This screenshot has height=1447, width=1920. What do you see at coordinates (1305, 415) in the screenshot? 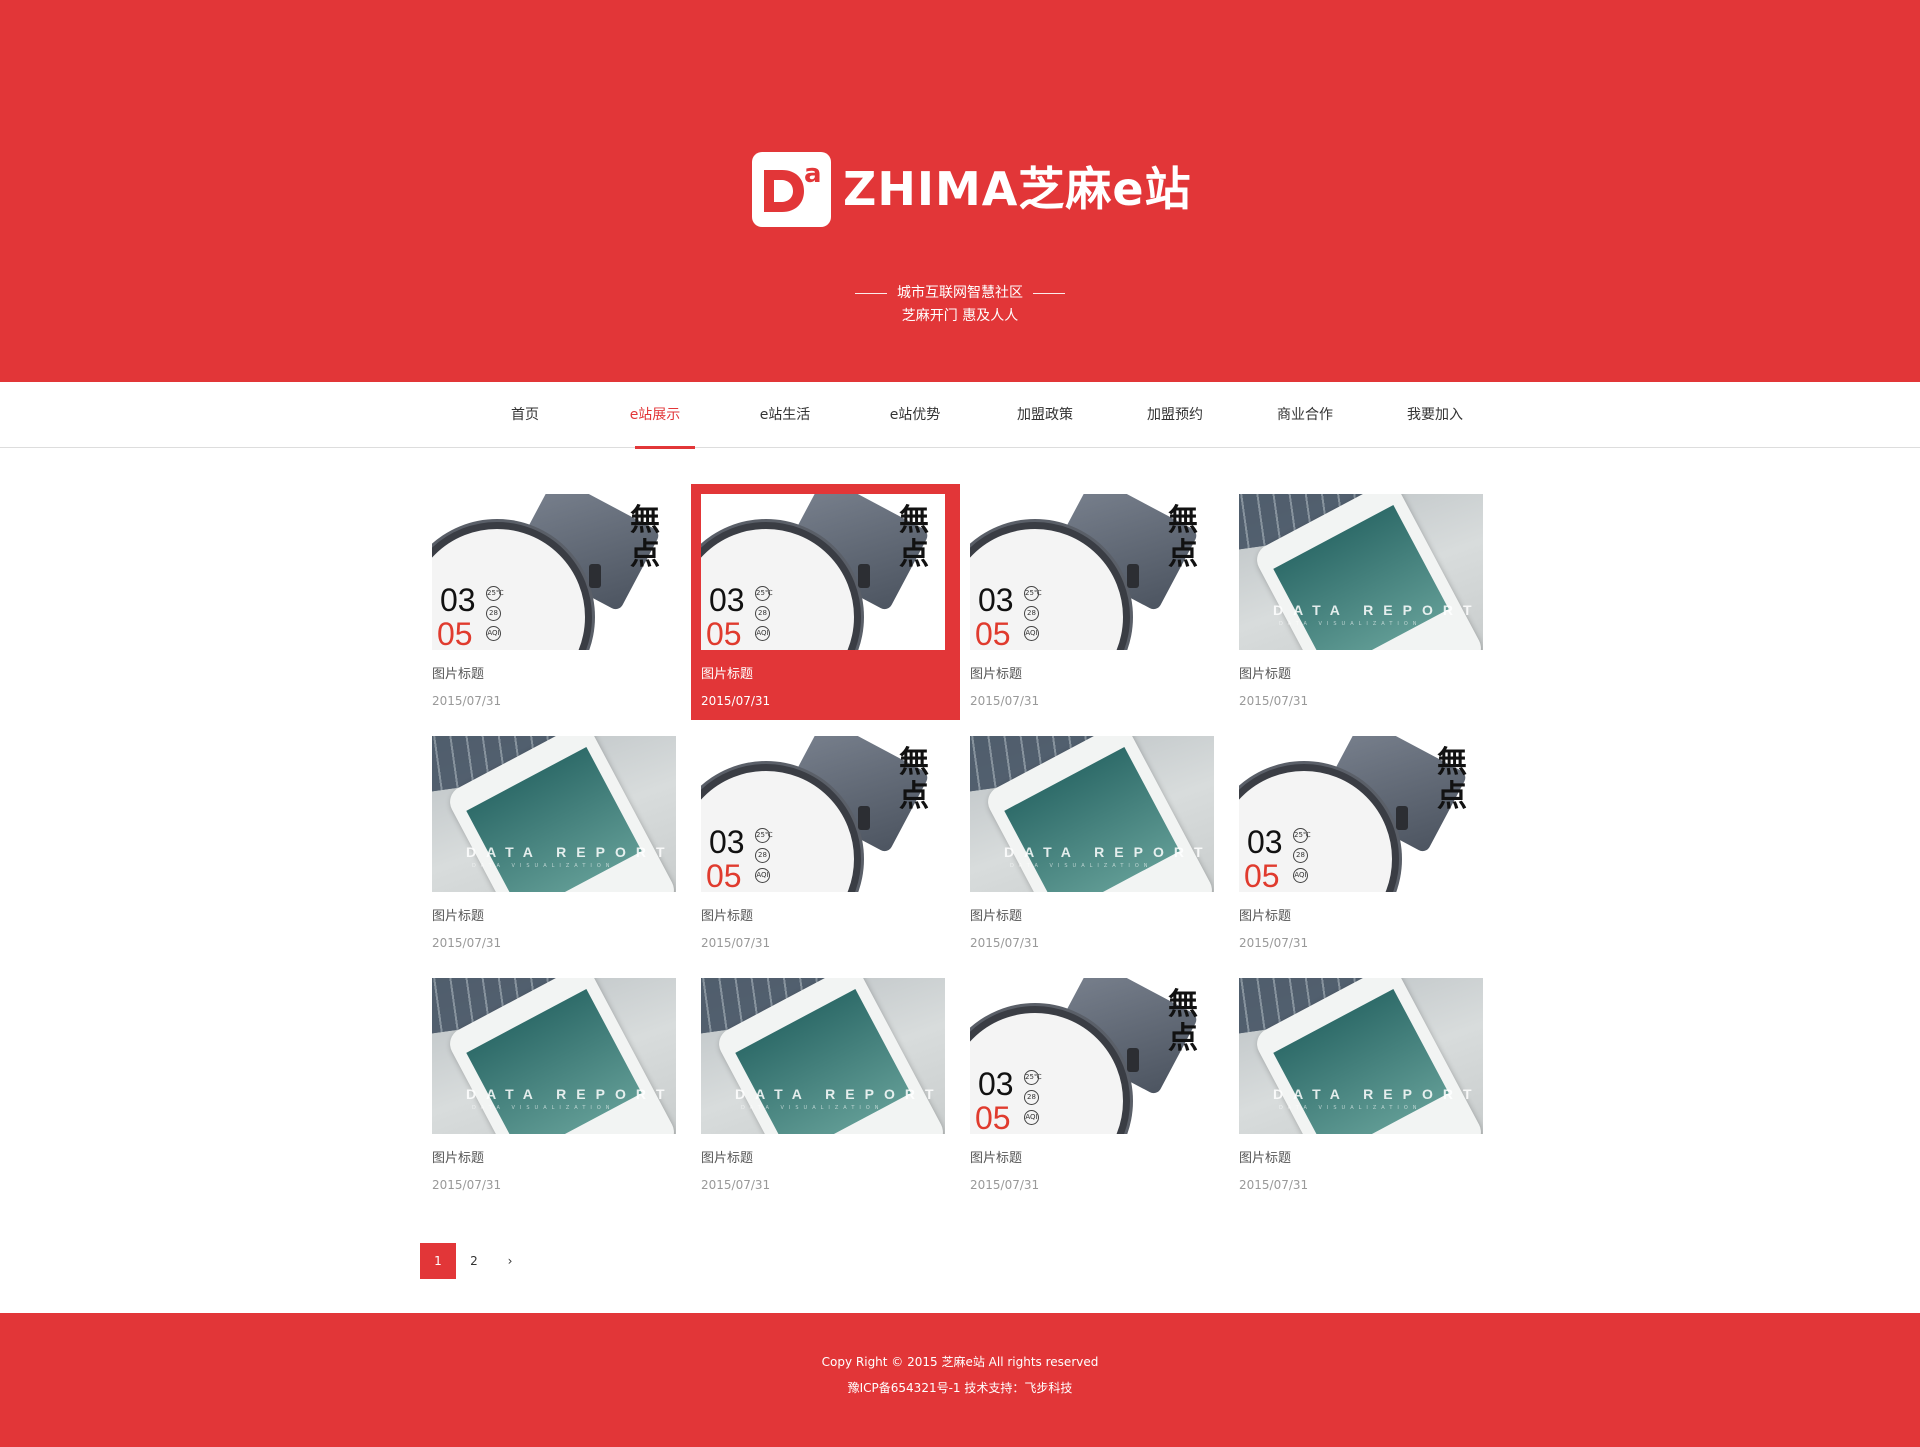
I see `nav-item-6: 商业合作` at bounding box center [1305, 415].